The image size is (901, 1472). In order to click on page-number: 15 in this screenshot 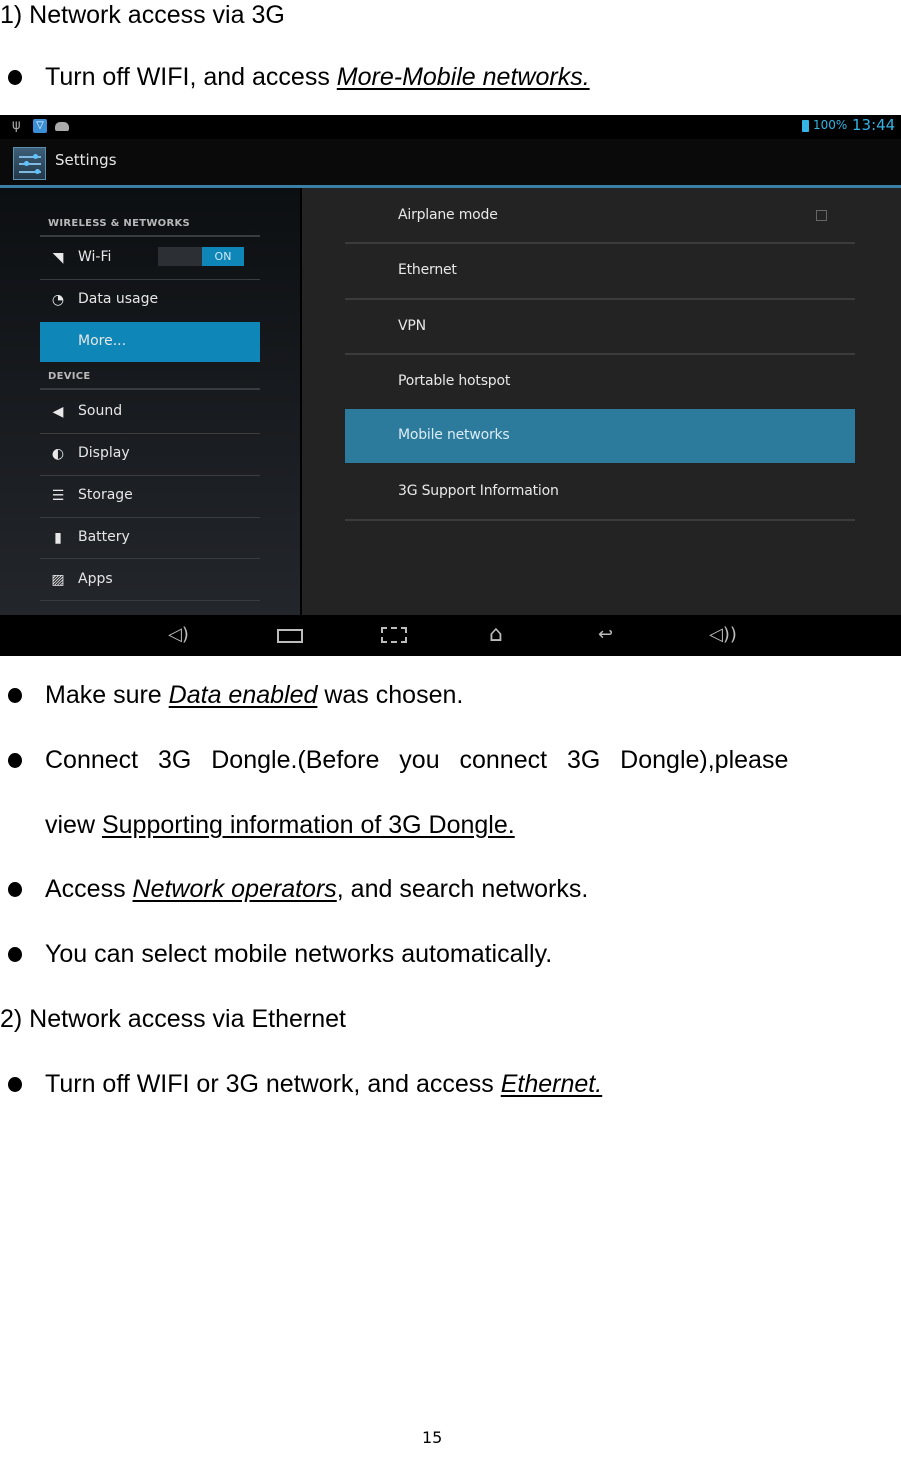, I will do `click(432, 1437)`.